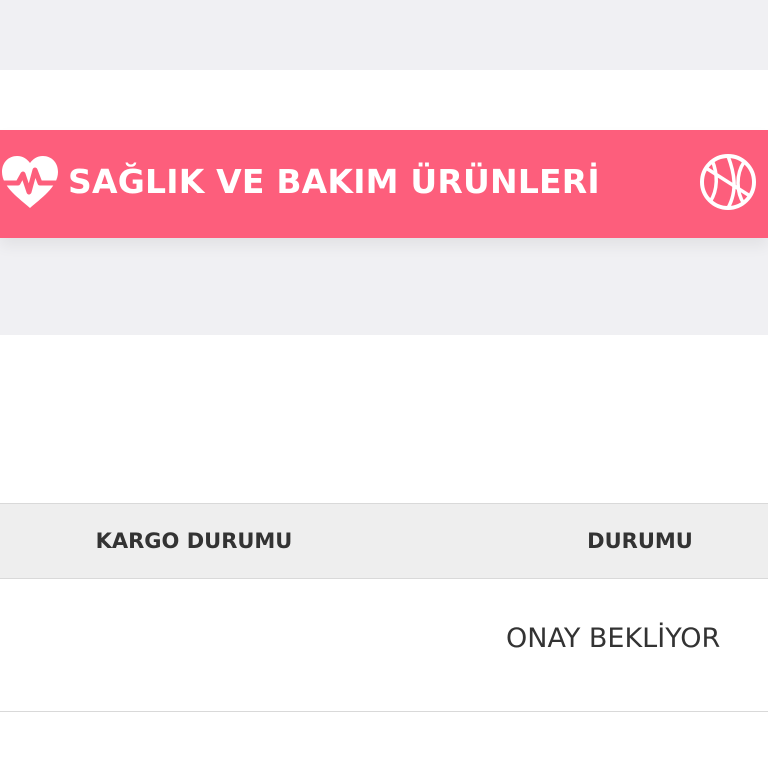 The height and width of the screenshot is (768, 768). I want to click on heart-pulse-icon, so click(32, 182).